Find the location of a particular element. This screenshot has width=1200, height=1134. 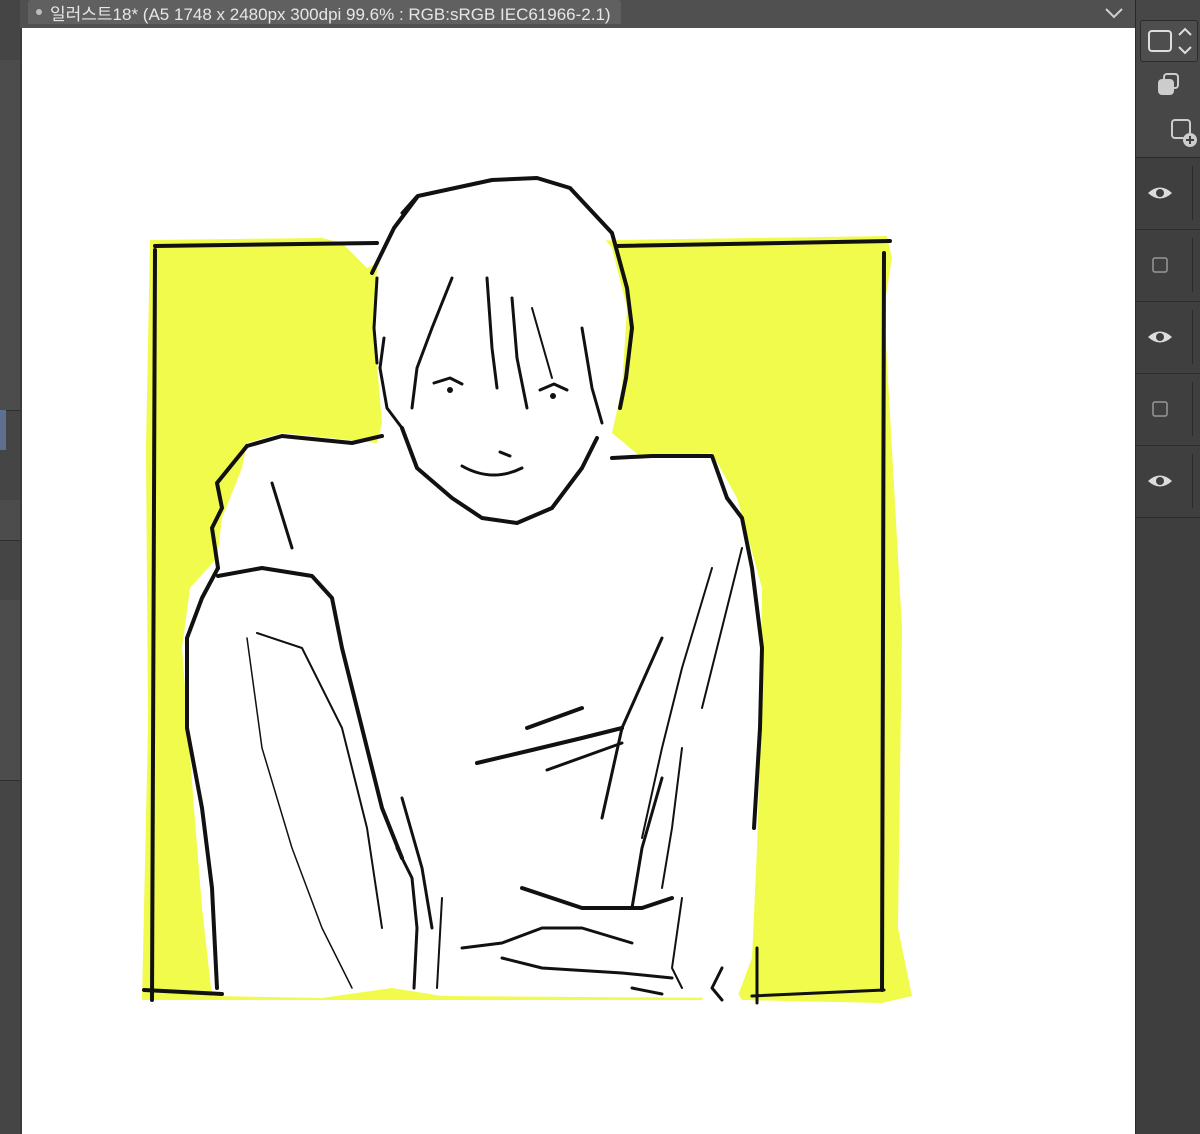

square-select-icon is located at coordinates (1169, 41).